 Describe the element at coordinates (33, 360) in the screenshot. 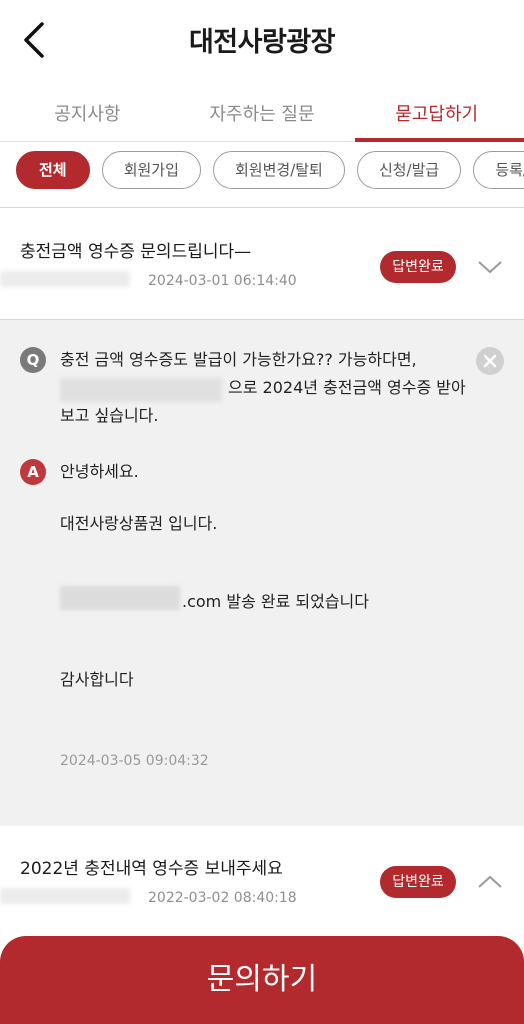

I see `question-mark-badge: Q` at that location.